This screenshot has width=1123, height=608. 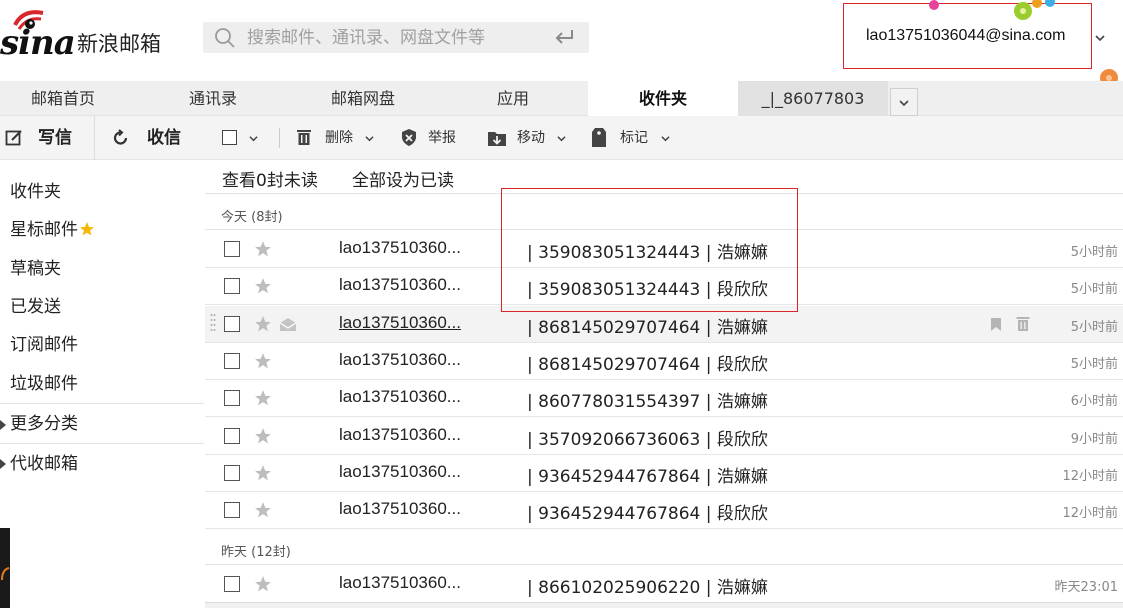 I want to click on trash-icon, so click(x=1023, y=324).